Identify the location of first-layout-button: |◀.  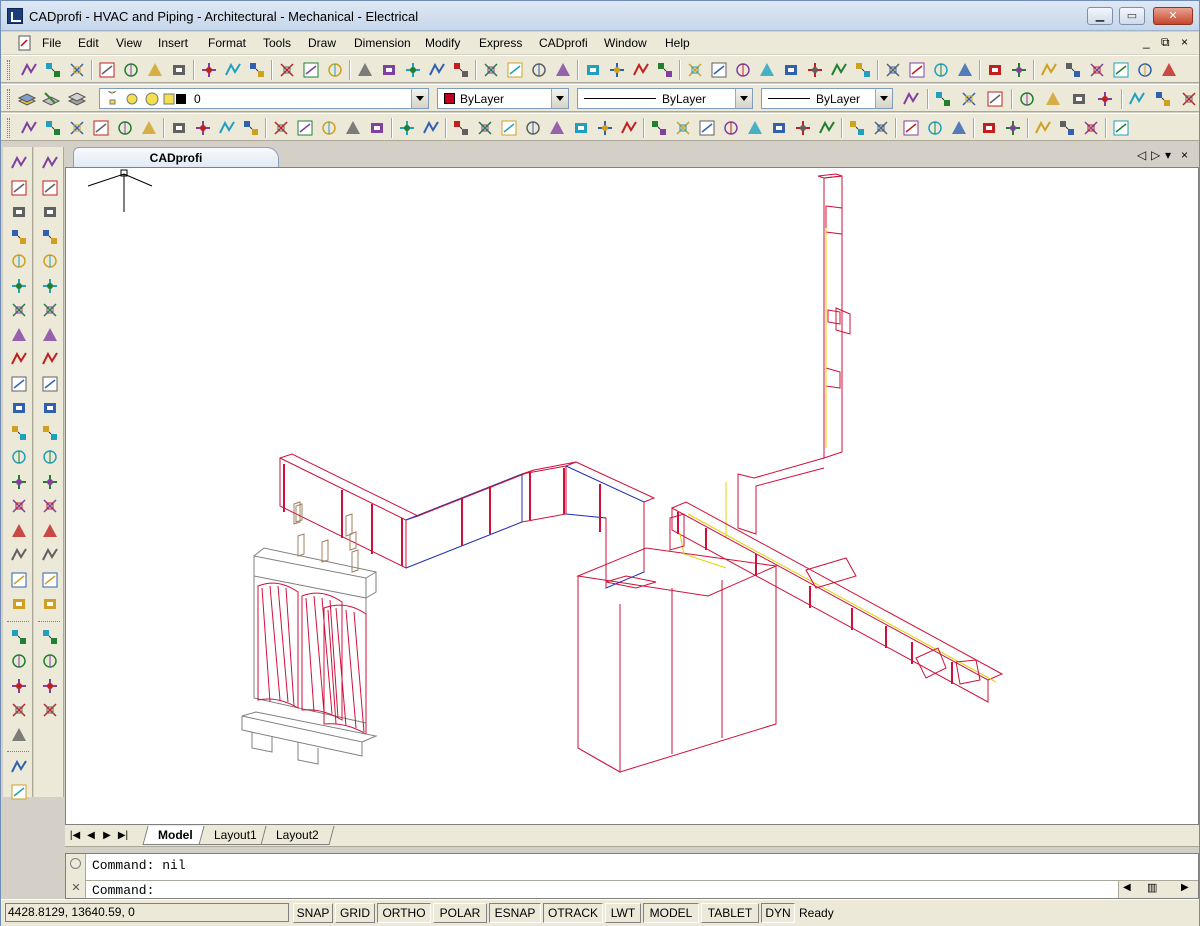
(75, 836).